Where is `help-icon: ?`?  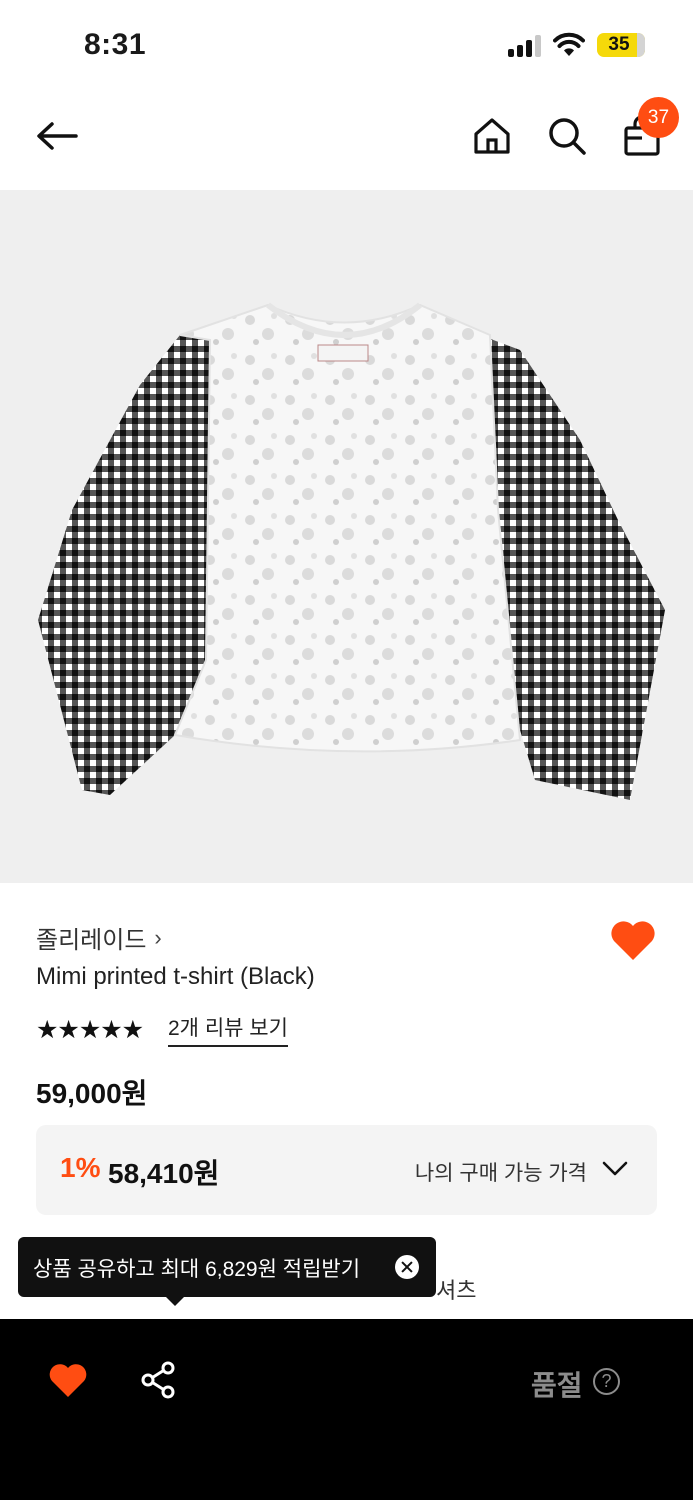
help-icon: ? is located at coordinates (606, 1381).